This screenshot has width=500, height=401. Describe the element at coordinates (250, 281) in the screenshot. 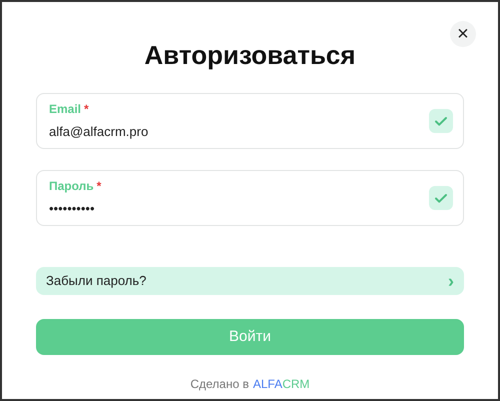

I see `forgot-password-link: Забыли пароль? ›` at that location.